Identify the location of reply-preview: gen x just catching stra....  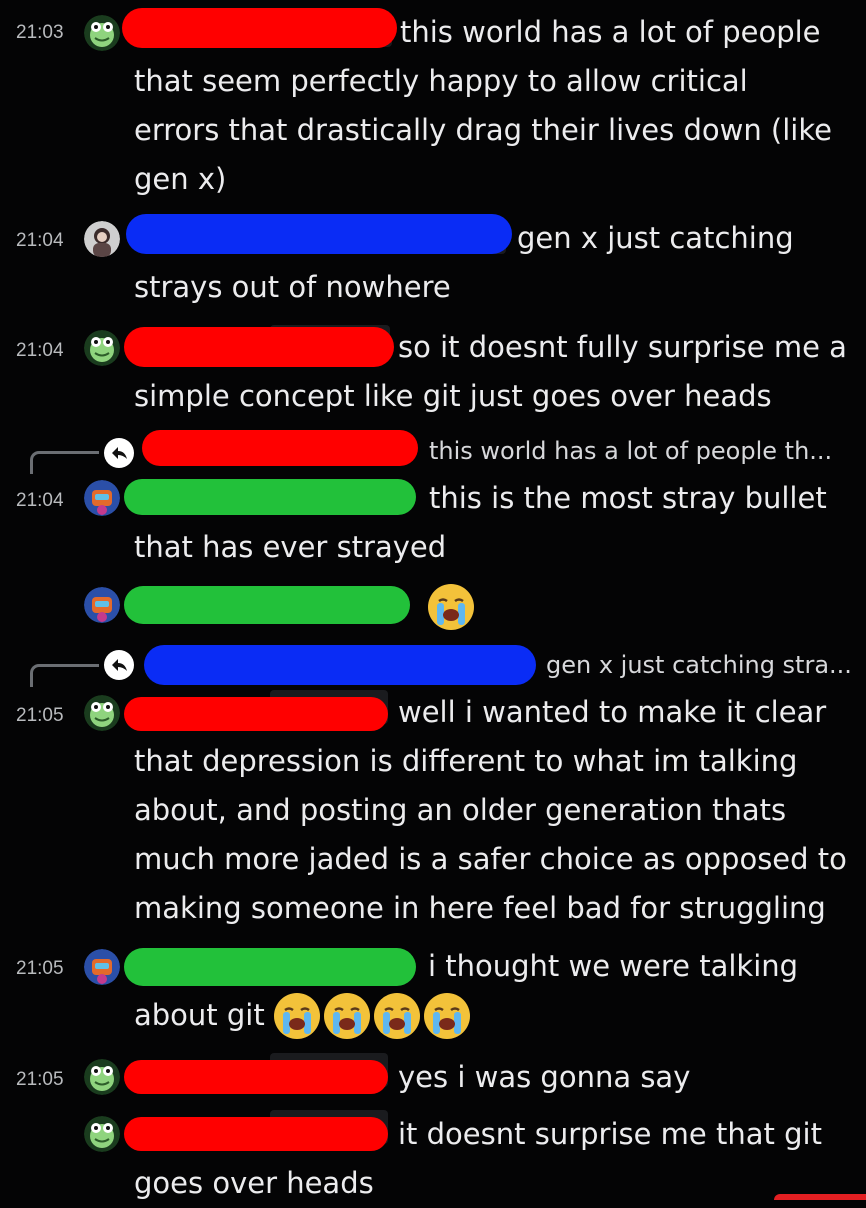
(699, 665).